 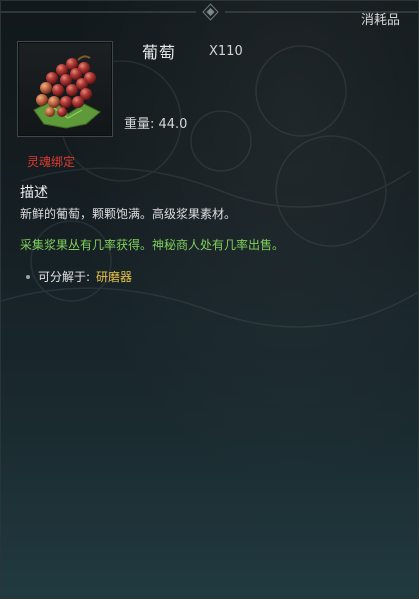 I want to click on acquisition-text: 采集浆果丛有几率获得。神秘商人处有几率出售。, so click(x=152, y=245).